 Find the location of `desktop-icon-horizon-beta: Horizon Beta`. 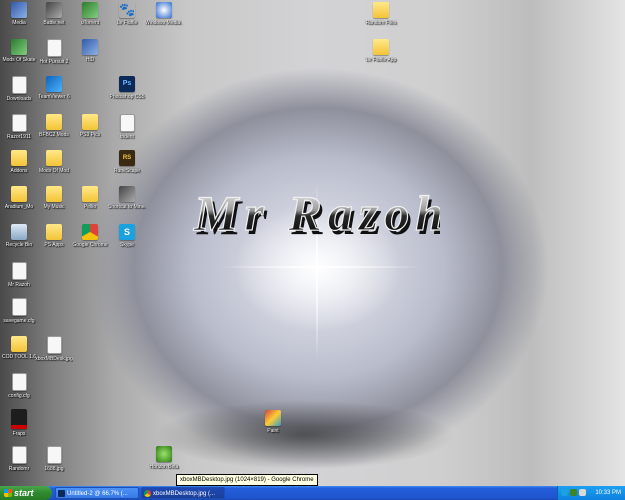

desktop-icon-horizon-beta: Horizon Beta is located at coordinates (164, 458).